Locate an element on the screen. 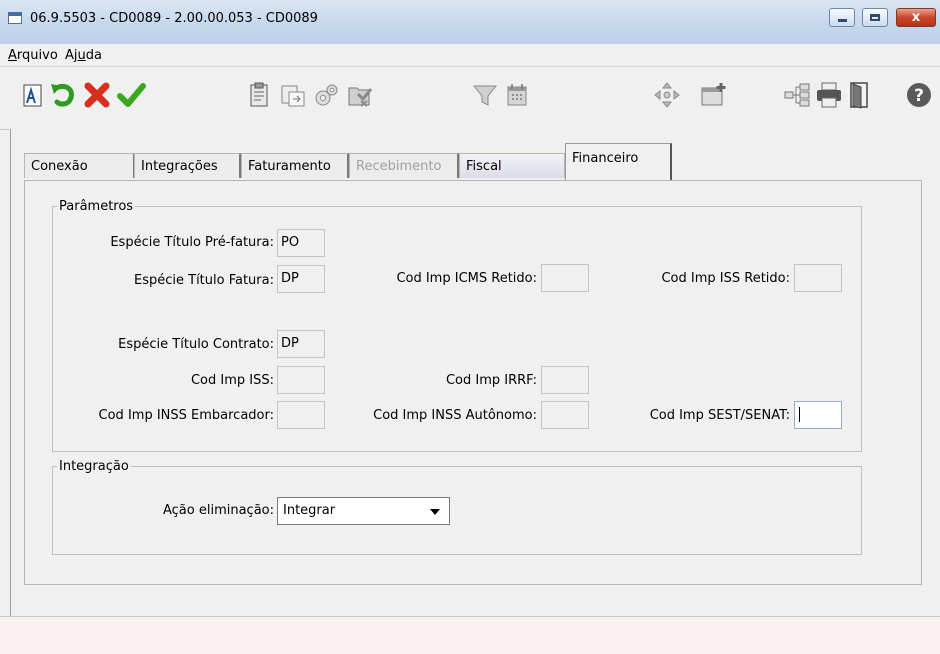 This screenshot has width=940, height=654. new-window-button is located at coordinates (713, 95).